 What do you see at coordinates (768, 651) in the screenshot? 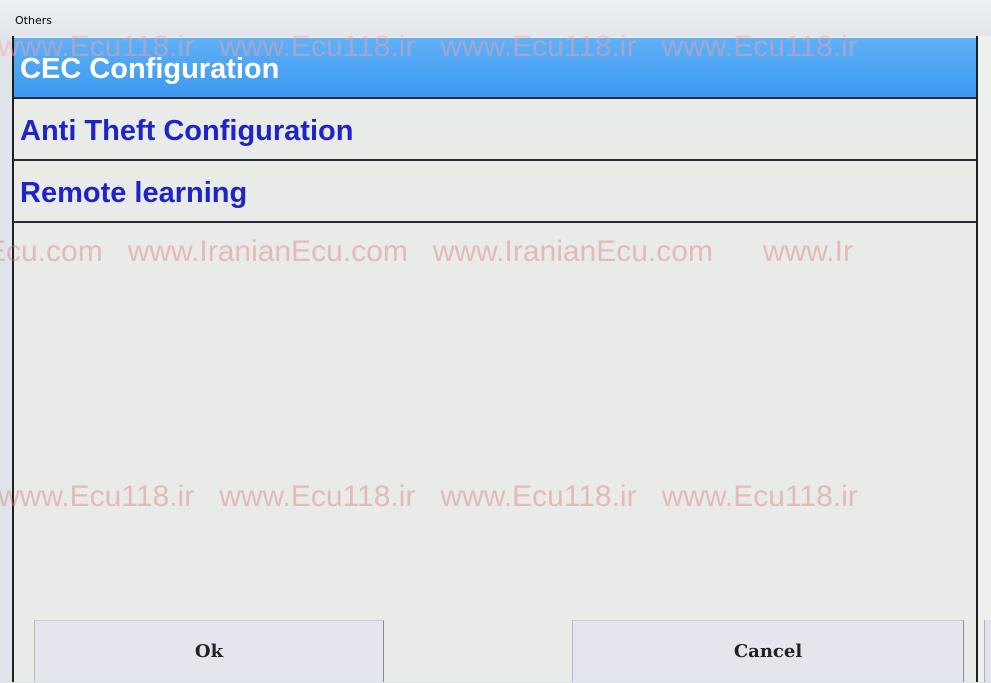
I see `cancel-button: Cancel` at bounding box center [768, 651].